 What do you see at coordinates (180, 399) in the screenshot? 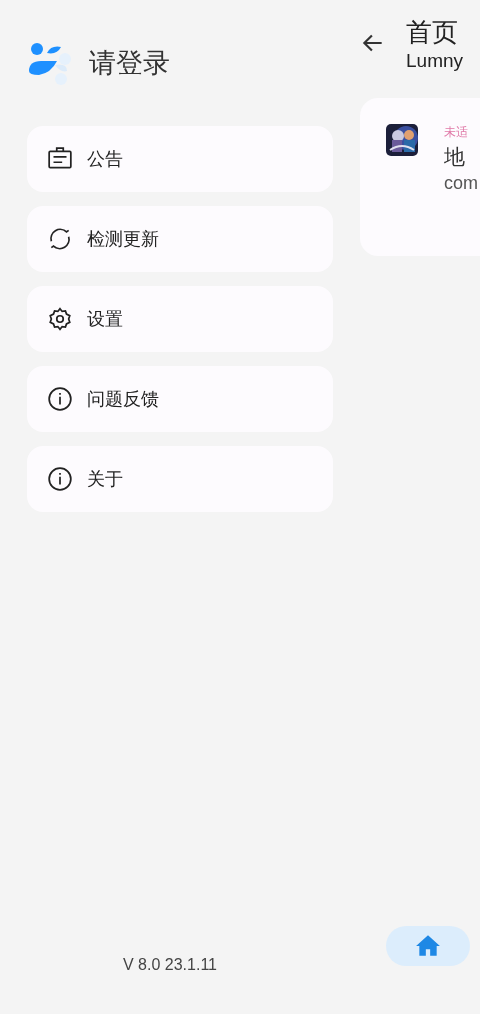
I see `menu-item: 问题反馈` at bounding box center [180, 399].